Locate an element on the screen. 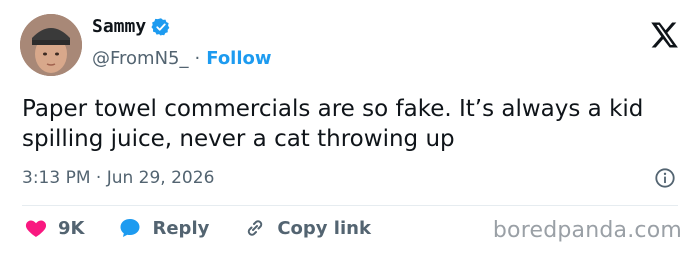 The width and height of the screenshot is (700, 256). action-bar: 9K Reply Copy link is located at coordinates (214, 228).